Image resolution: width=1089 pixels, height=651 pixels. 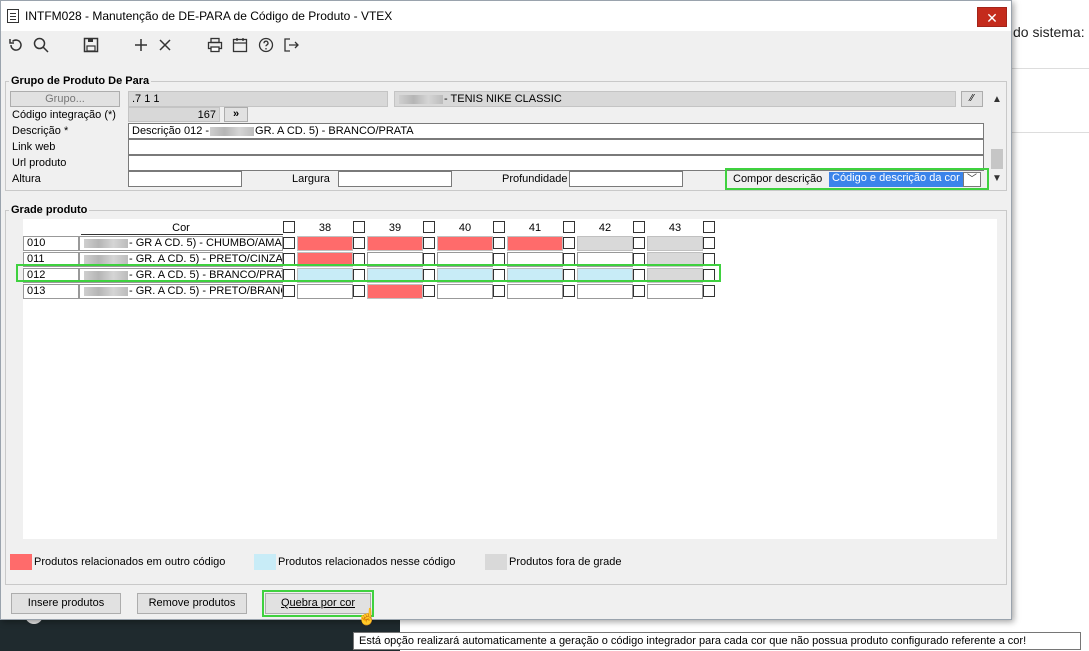 I want to click on edit-icon: ⁄⁄, so click(x=972, y=99).